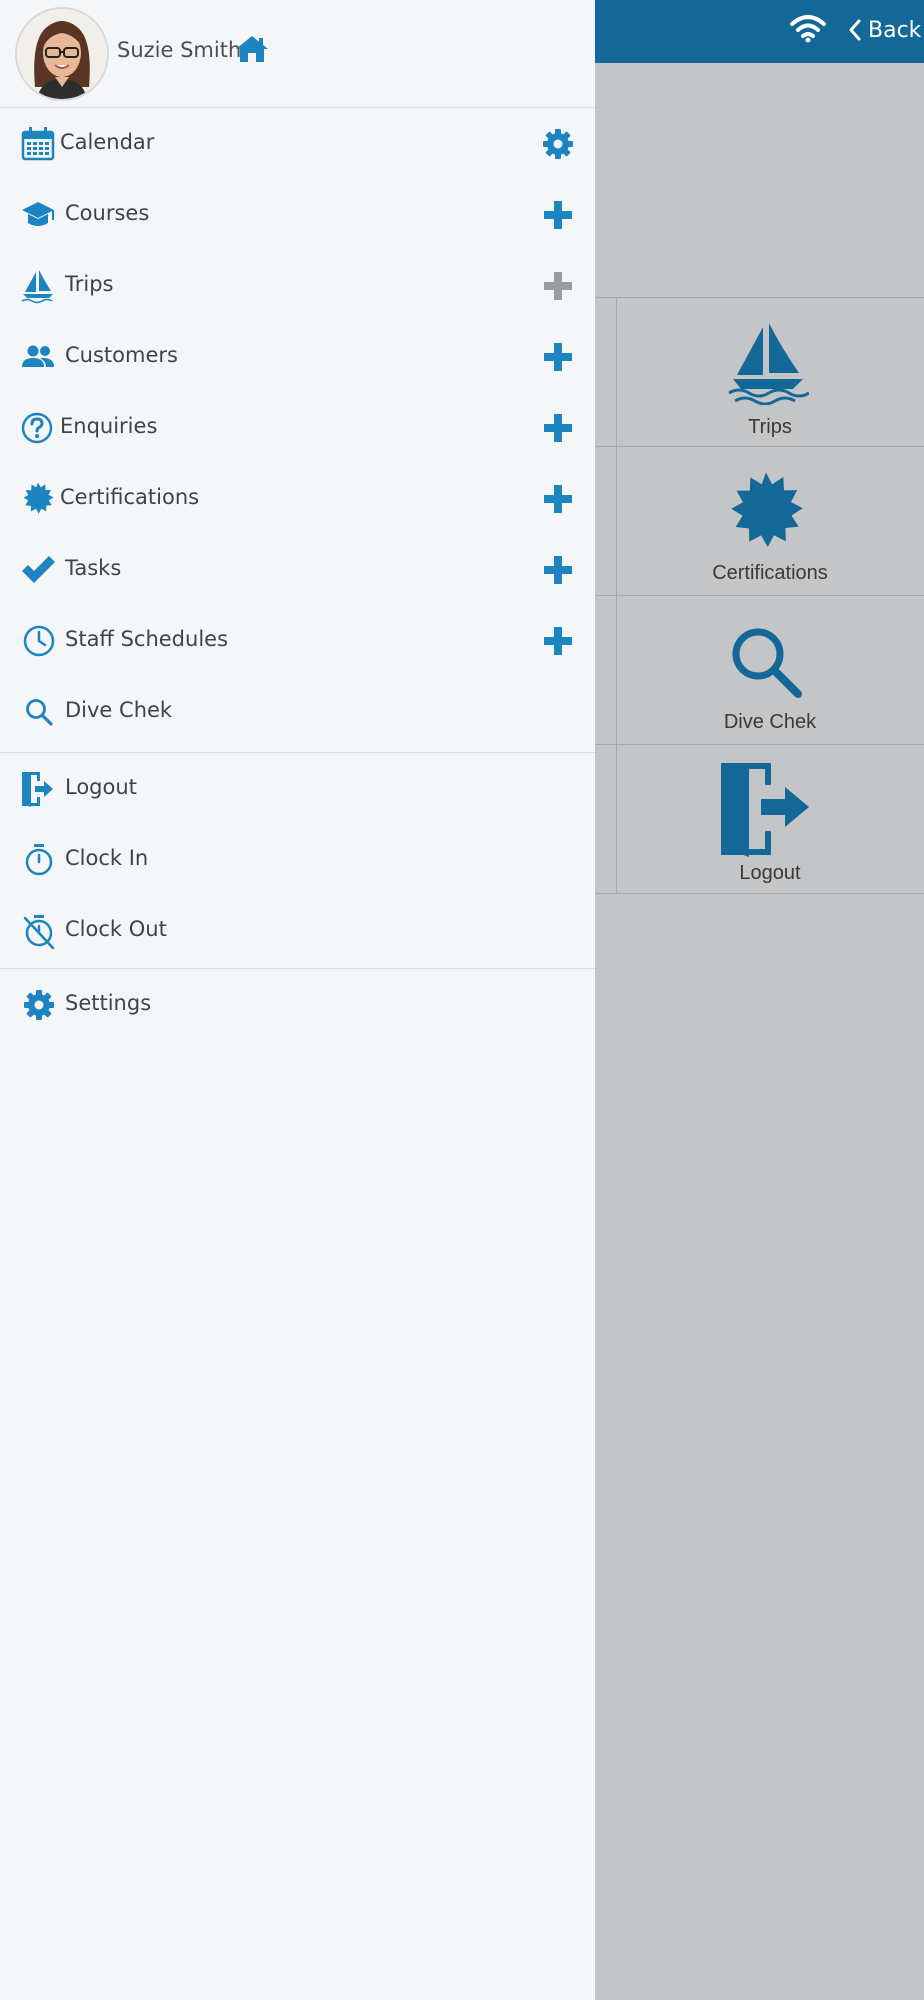 The width and height of the screenshot is (924, 2000). What do you see at coordinates (297, 54) in the screenshot?
I see `profile-header: Suzie Smith` at bounding box center [297, 54].